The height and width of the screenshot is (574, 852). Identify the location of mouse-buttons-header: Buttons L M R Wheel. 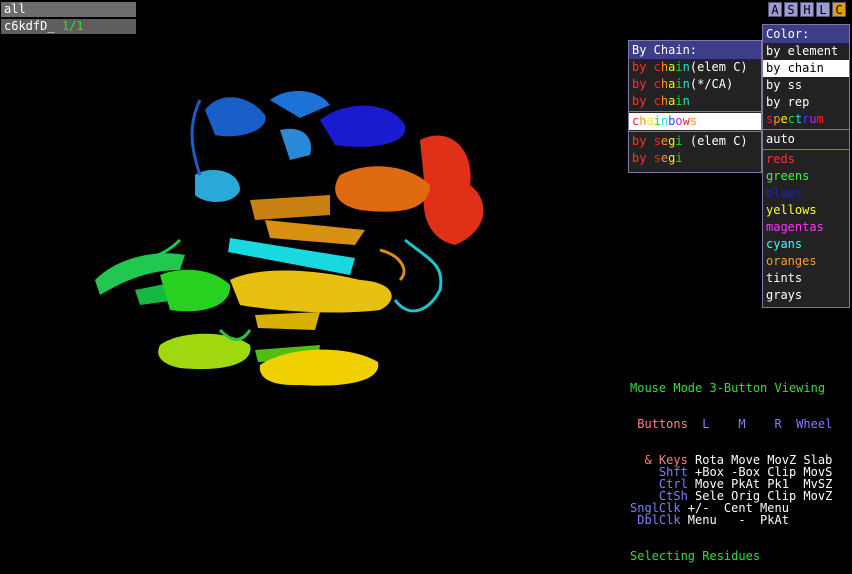
(731, 424).